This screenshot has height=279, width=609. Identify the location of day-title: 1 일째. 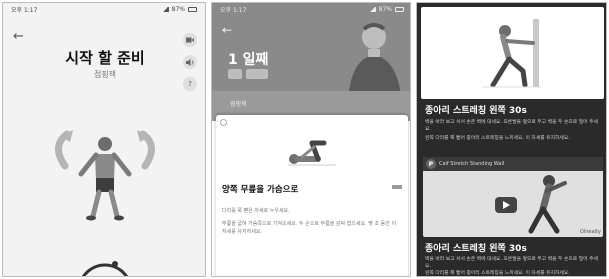
(248, 60).